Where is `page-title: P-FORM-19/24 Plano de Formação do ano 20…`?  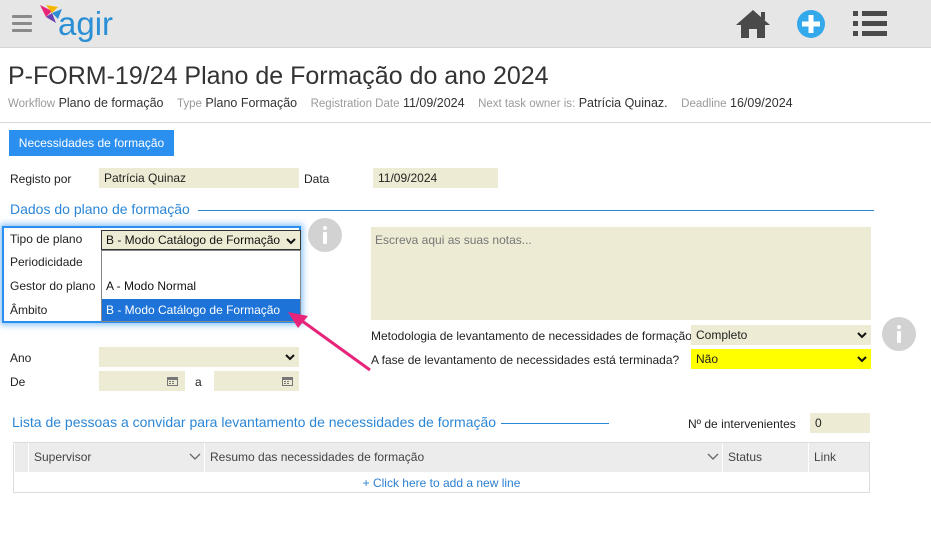 page-title: P-FORM-19/24 Plano de Formação do ano 20… is located at coordinates (278, 76).